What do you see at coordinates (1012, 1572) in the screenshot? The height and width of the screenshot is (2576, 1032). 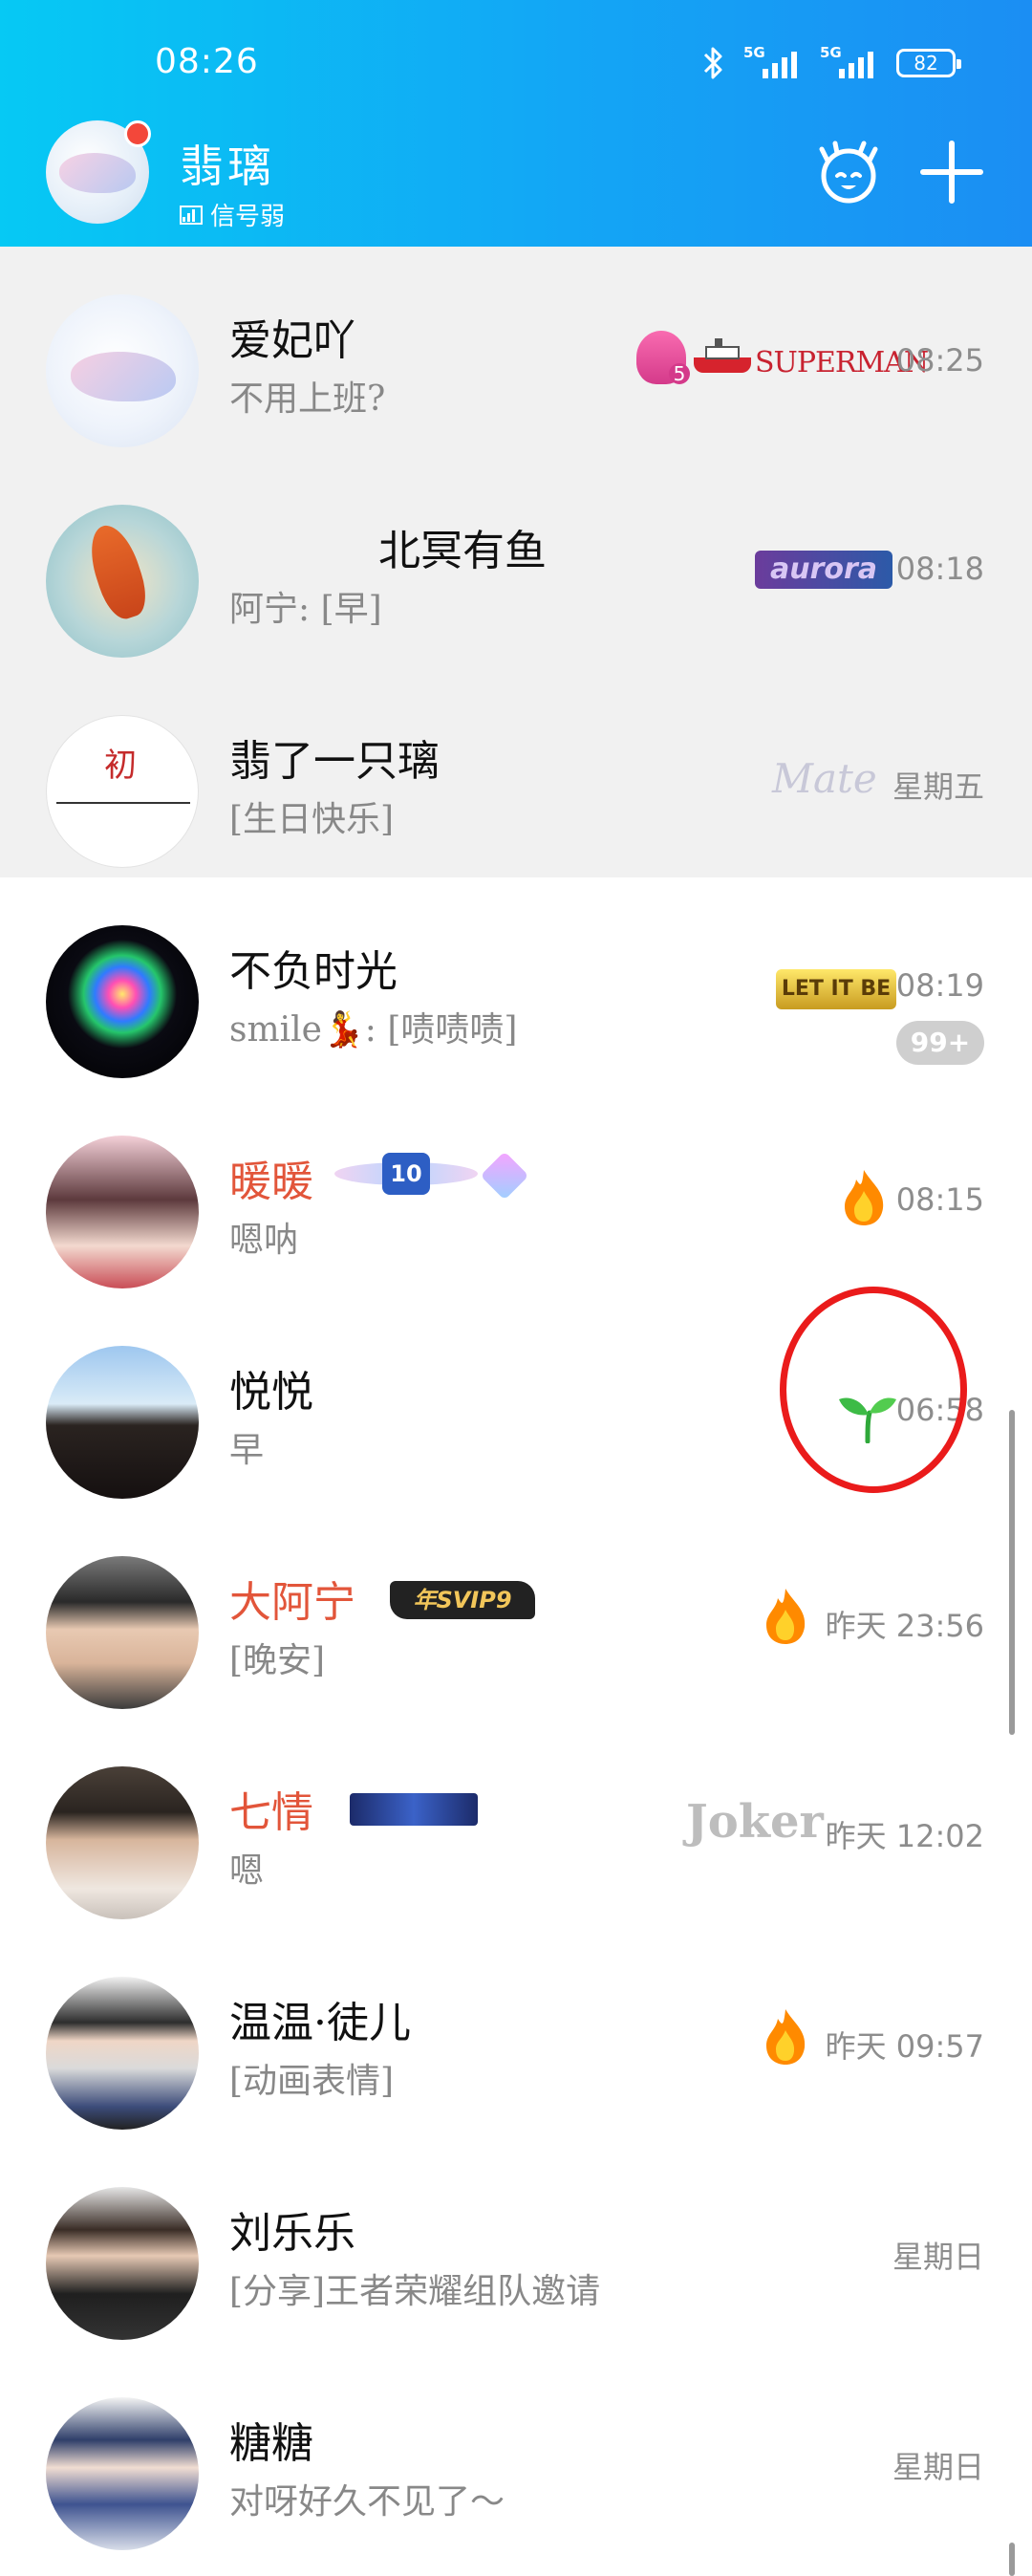 I see `scrollbar` at bounding box center [1012, 1572].